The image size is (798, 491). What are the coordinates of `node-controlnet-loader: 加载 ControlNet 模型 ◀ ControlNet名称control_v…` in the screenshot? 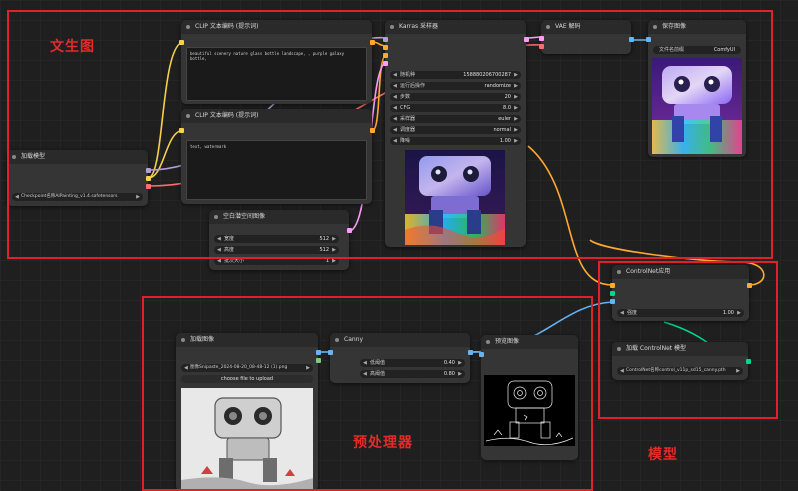 It's located at (681, 361).